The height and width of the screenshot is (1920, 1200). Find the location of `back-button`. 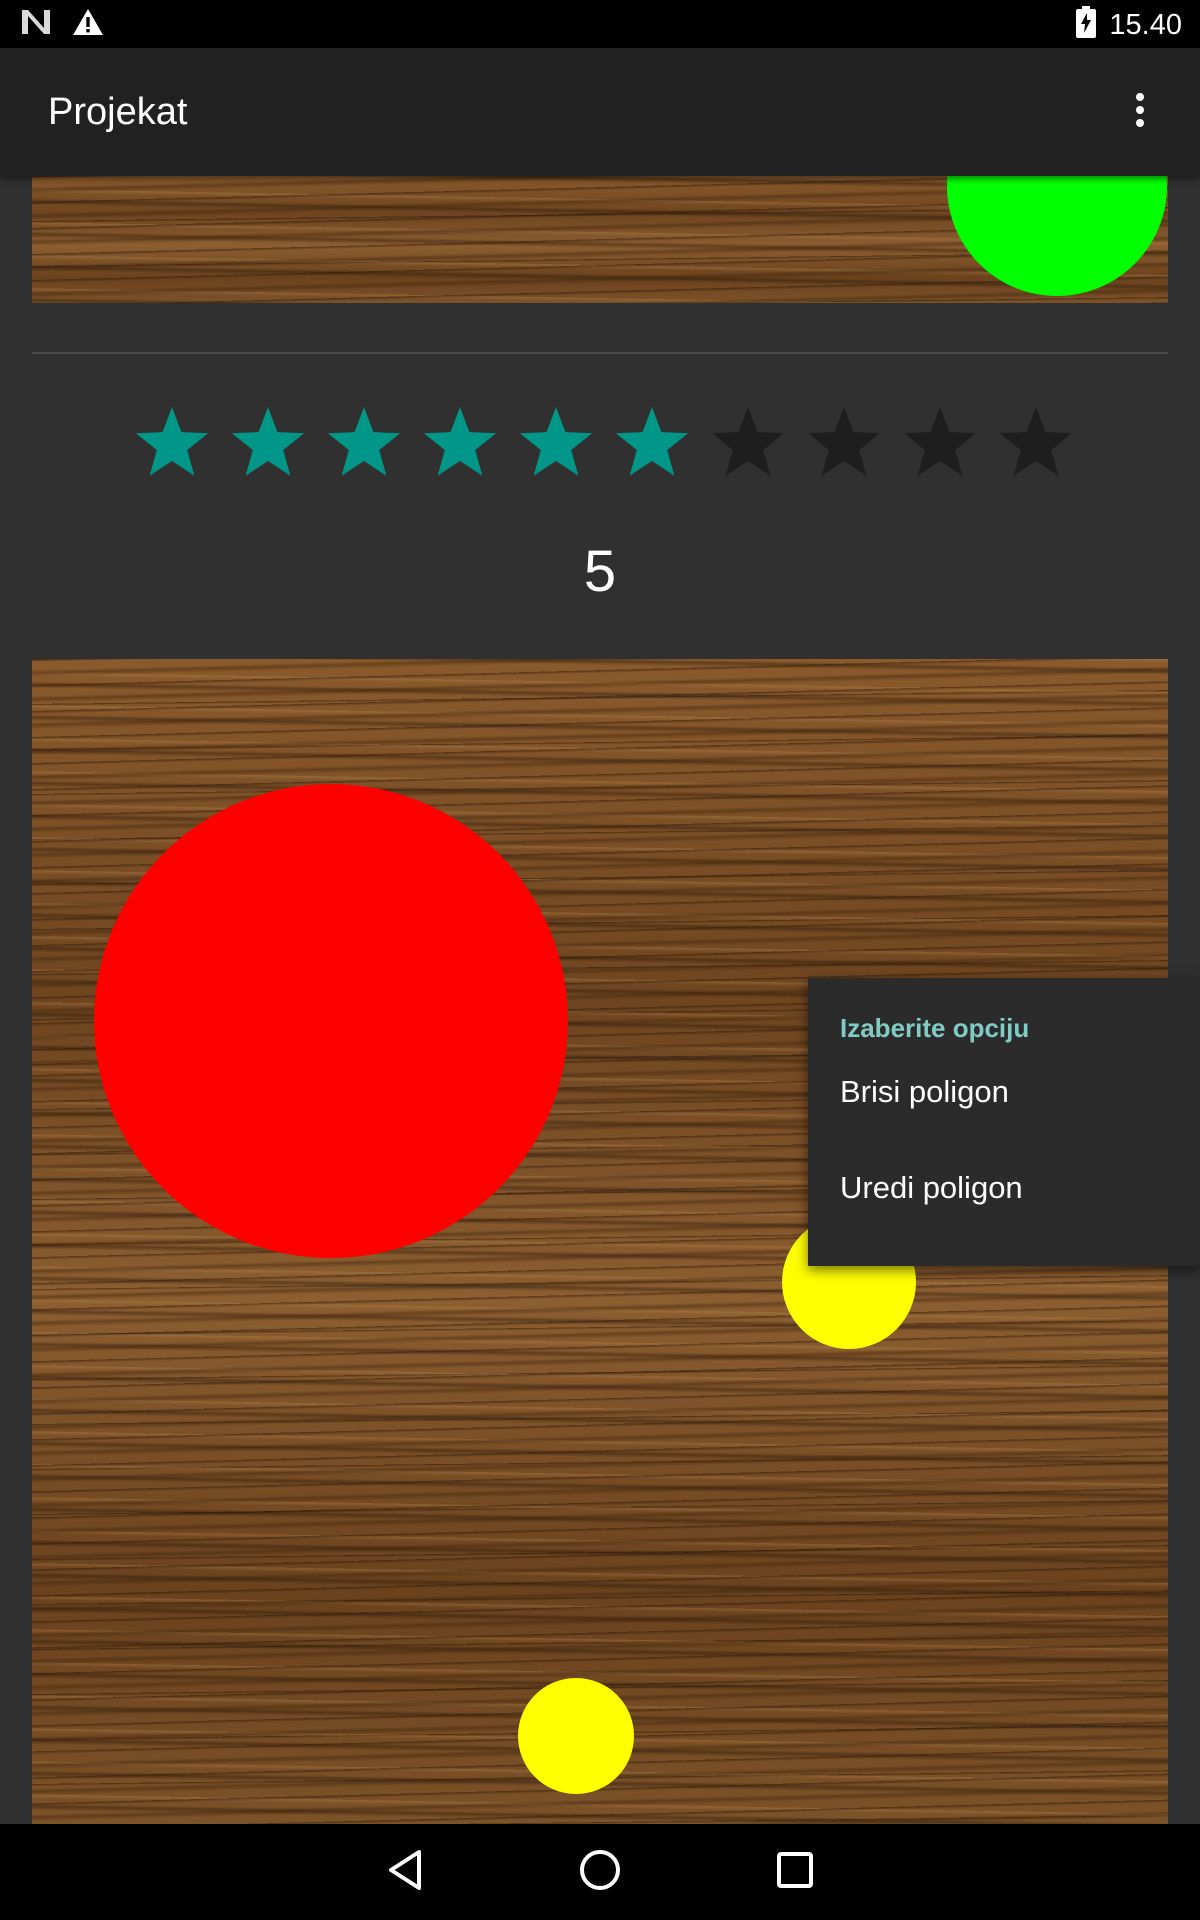

back-button is located at coordinates (405, 1872).